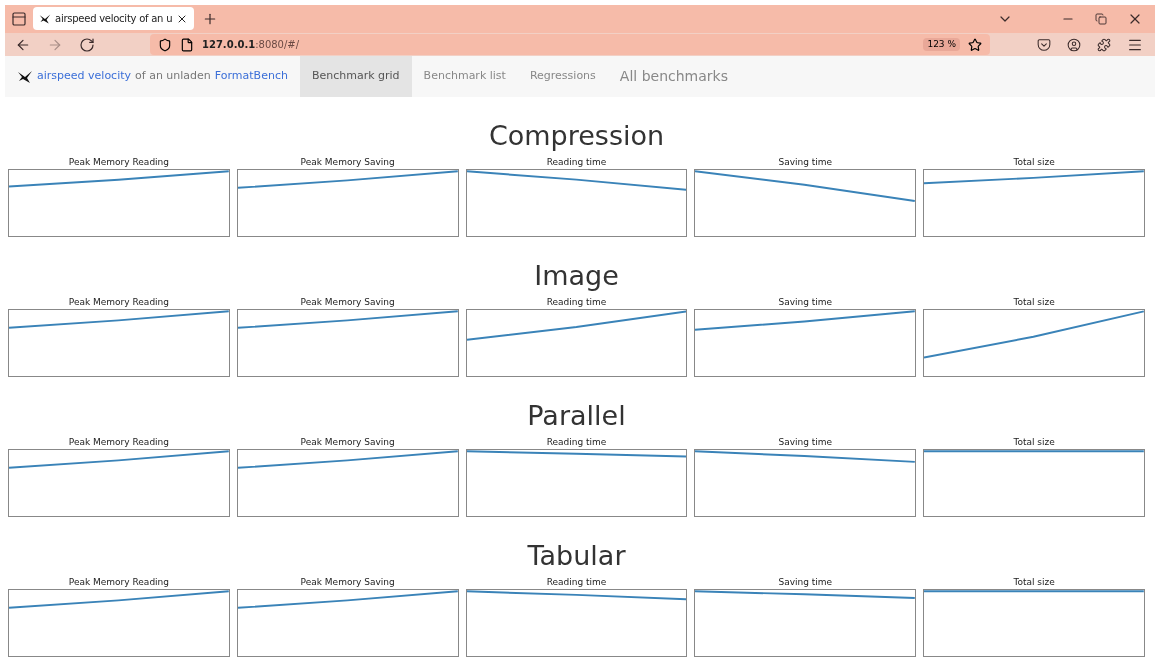  Describe the element at coordinates (1101, 18) in the screenshot. I see `restore-icon` at that location.